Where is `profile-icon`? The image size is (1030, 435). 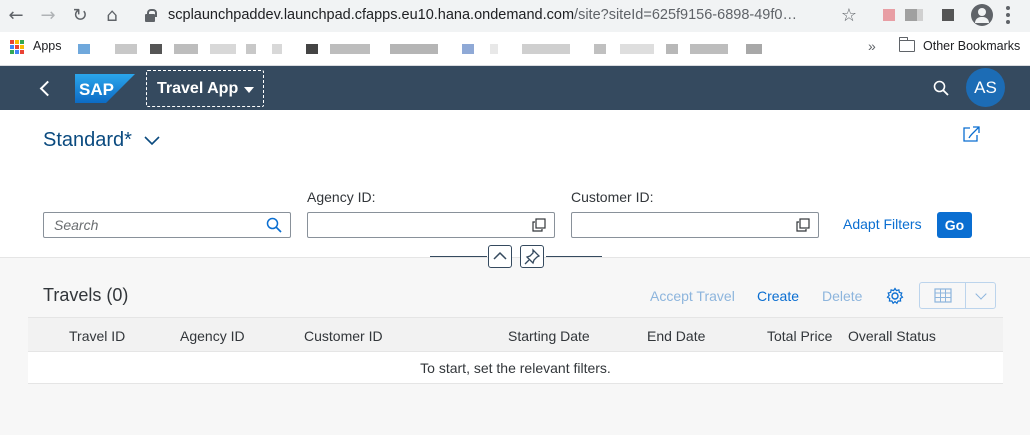 profile-icon is located at coordinates (982, 15).